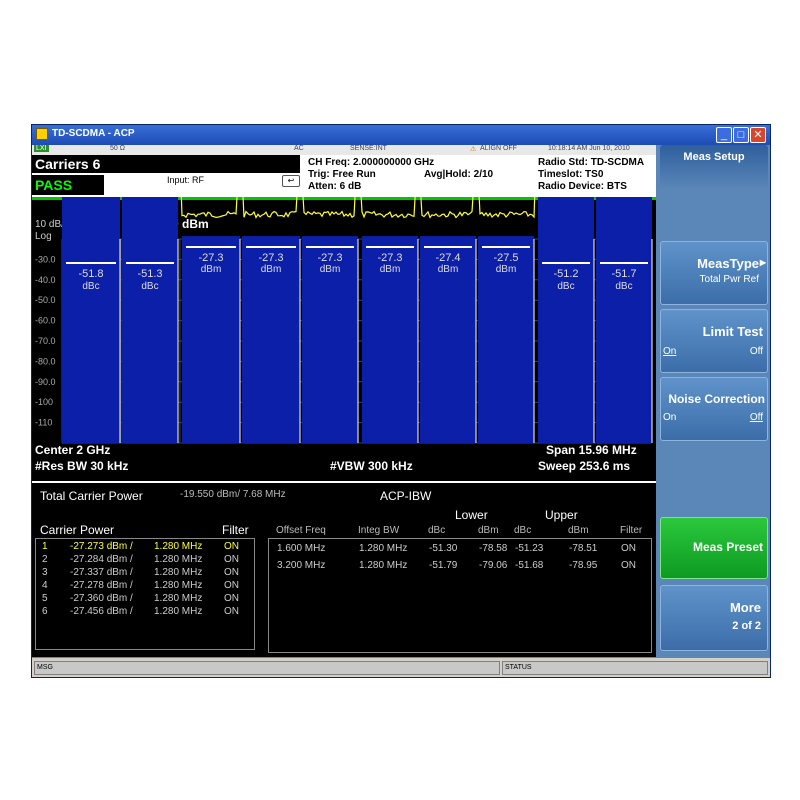  What do you see at coordinates (493, 548) in the screenshot?
I see `offset-cell: -78.58` at bounding box center [493, 548].